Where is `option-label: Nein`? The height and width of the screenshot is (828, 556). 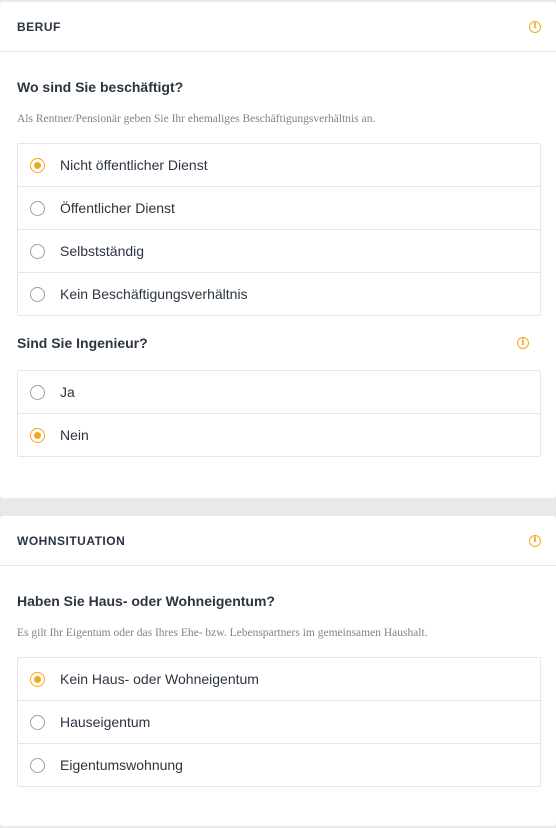
option-label: Nein is located at coordinates (74, 435).